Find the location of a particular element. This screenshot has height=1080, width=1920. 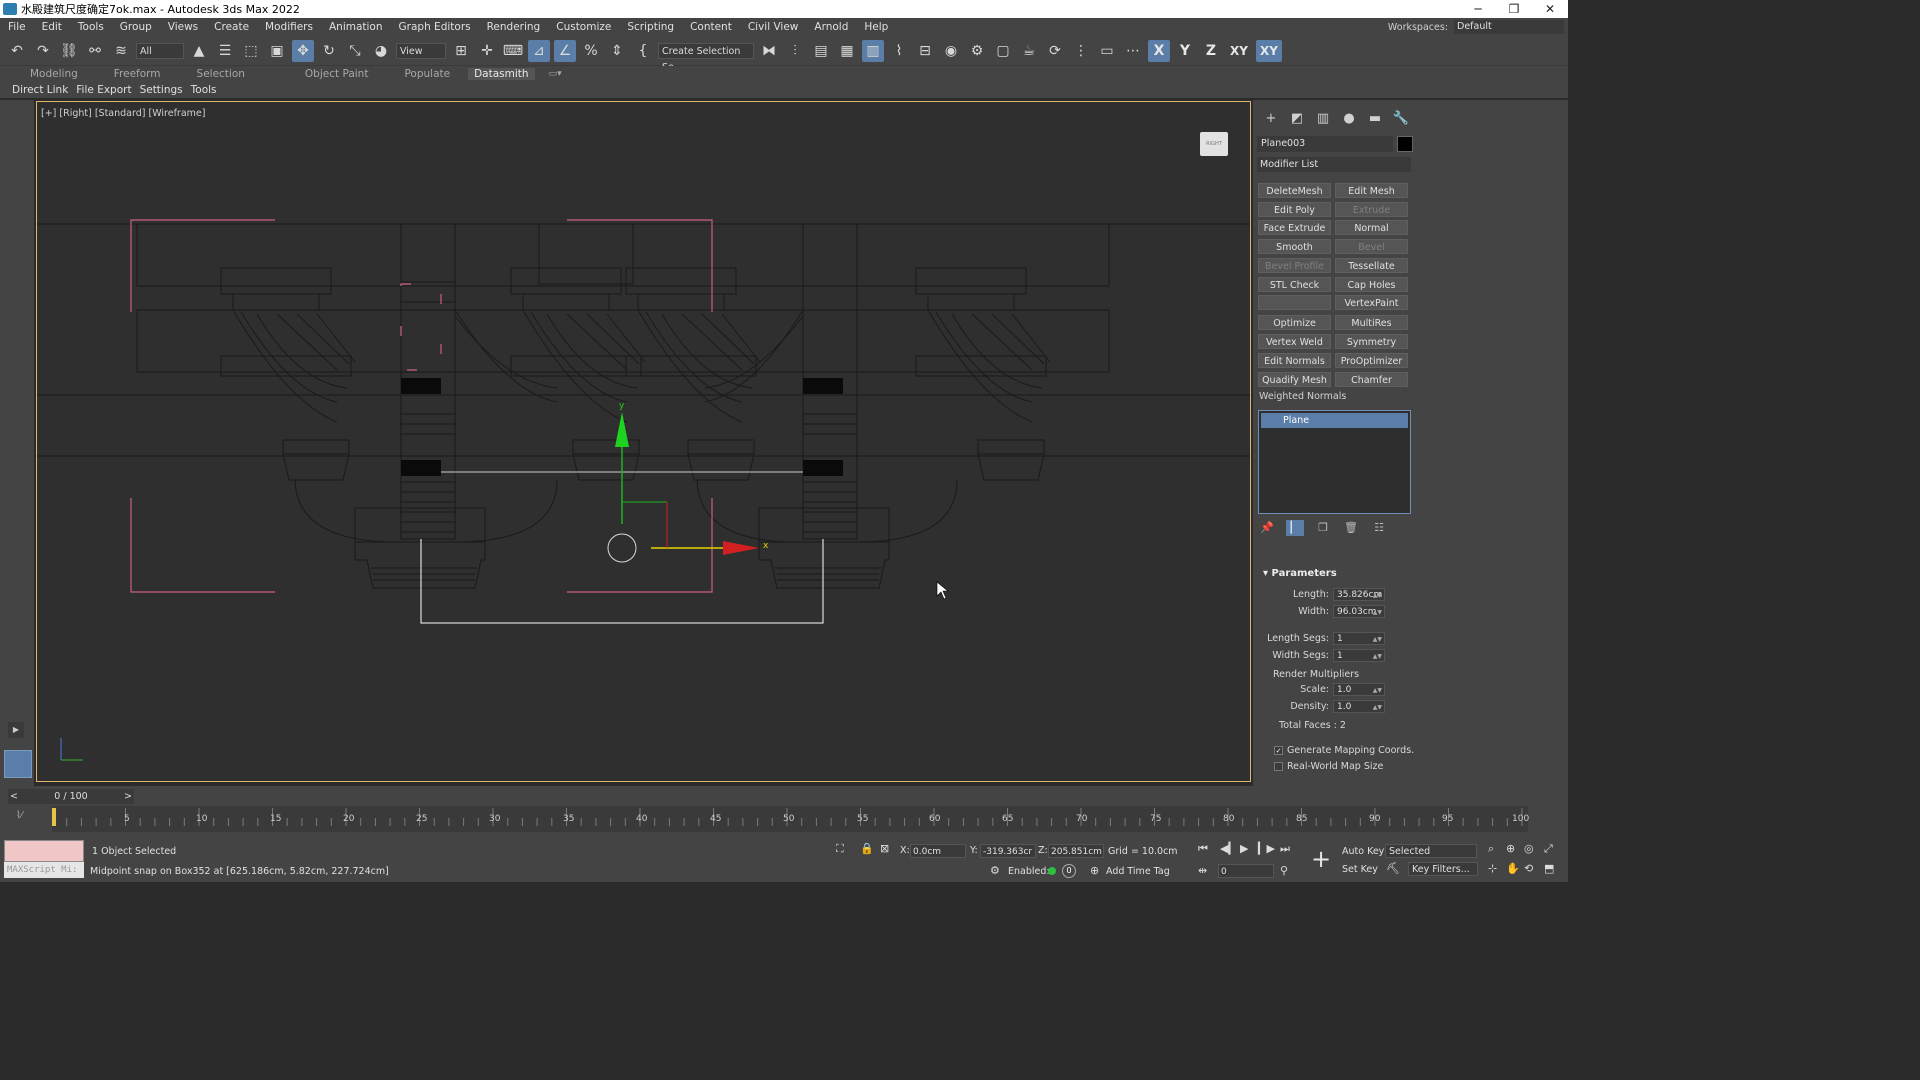

stack-item-plane: Plane is located at coordinates (1334, 420).